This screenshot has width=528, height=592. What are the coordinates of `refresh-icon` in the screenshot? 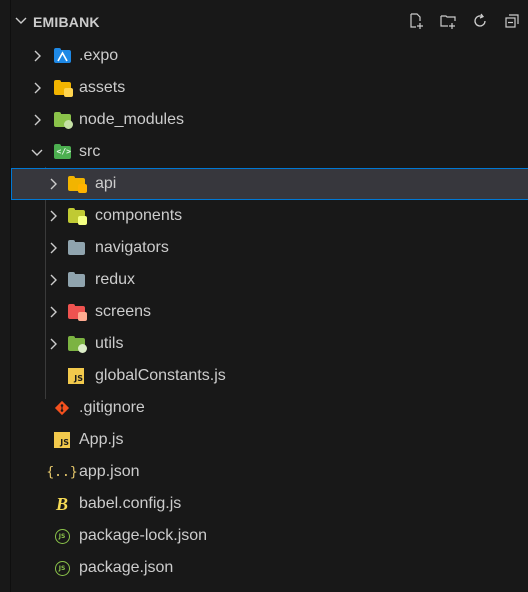 It's located at (480, 21).